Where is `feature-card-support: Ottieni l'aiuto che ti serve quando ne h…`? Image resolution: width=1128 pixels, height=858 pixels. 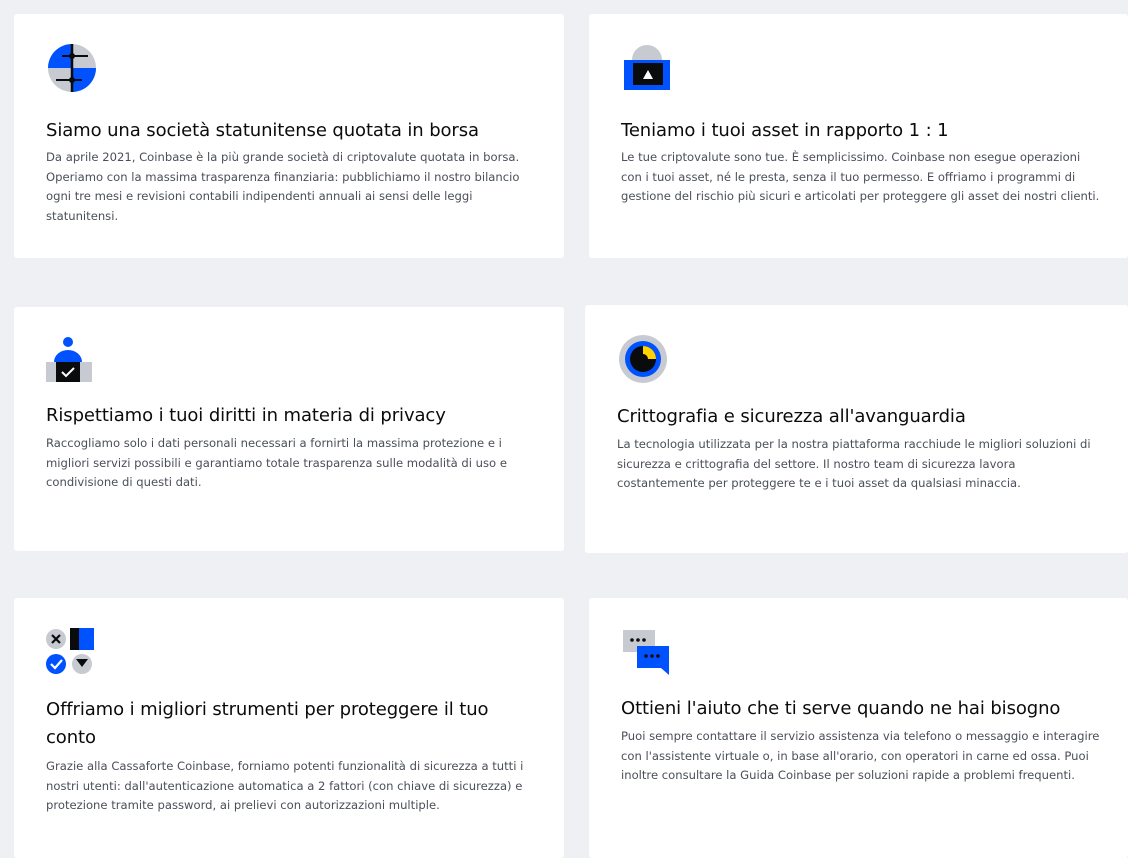
feature-card-support: Ottieni l'aiuto che ti serve quando ne h… is located at coordinates (858, 728).